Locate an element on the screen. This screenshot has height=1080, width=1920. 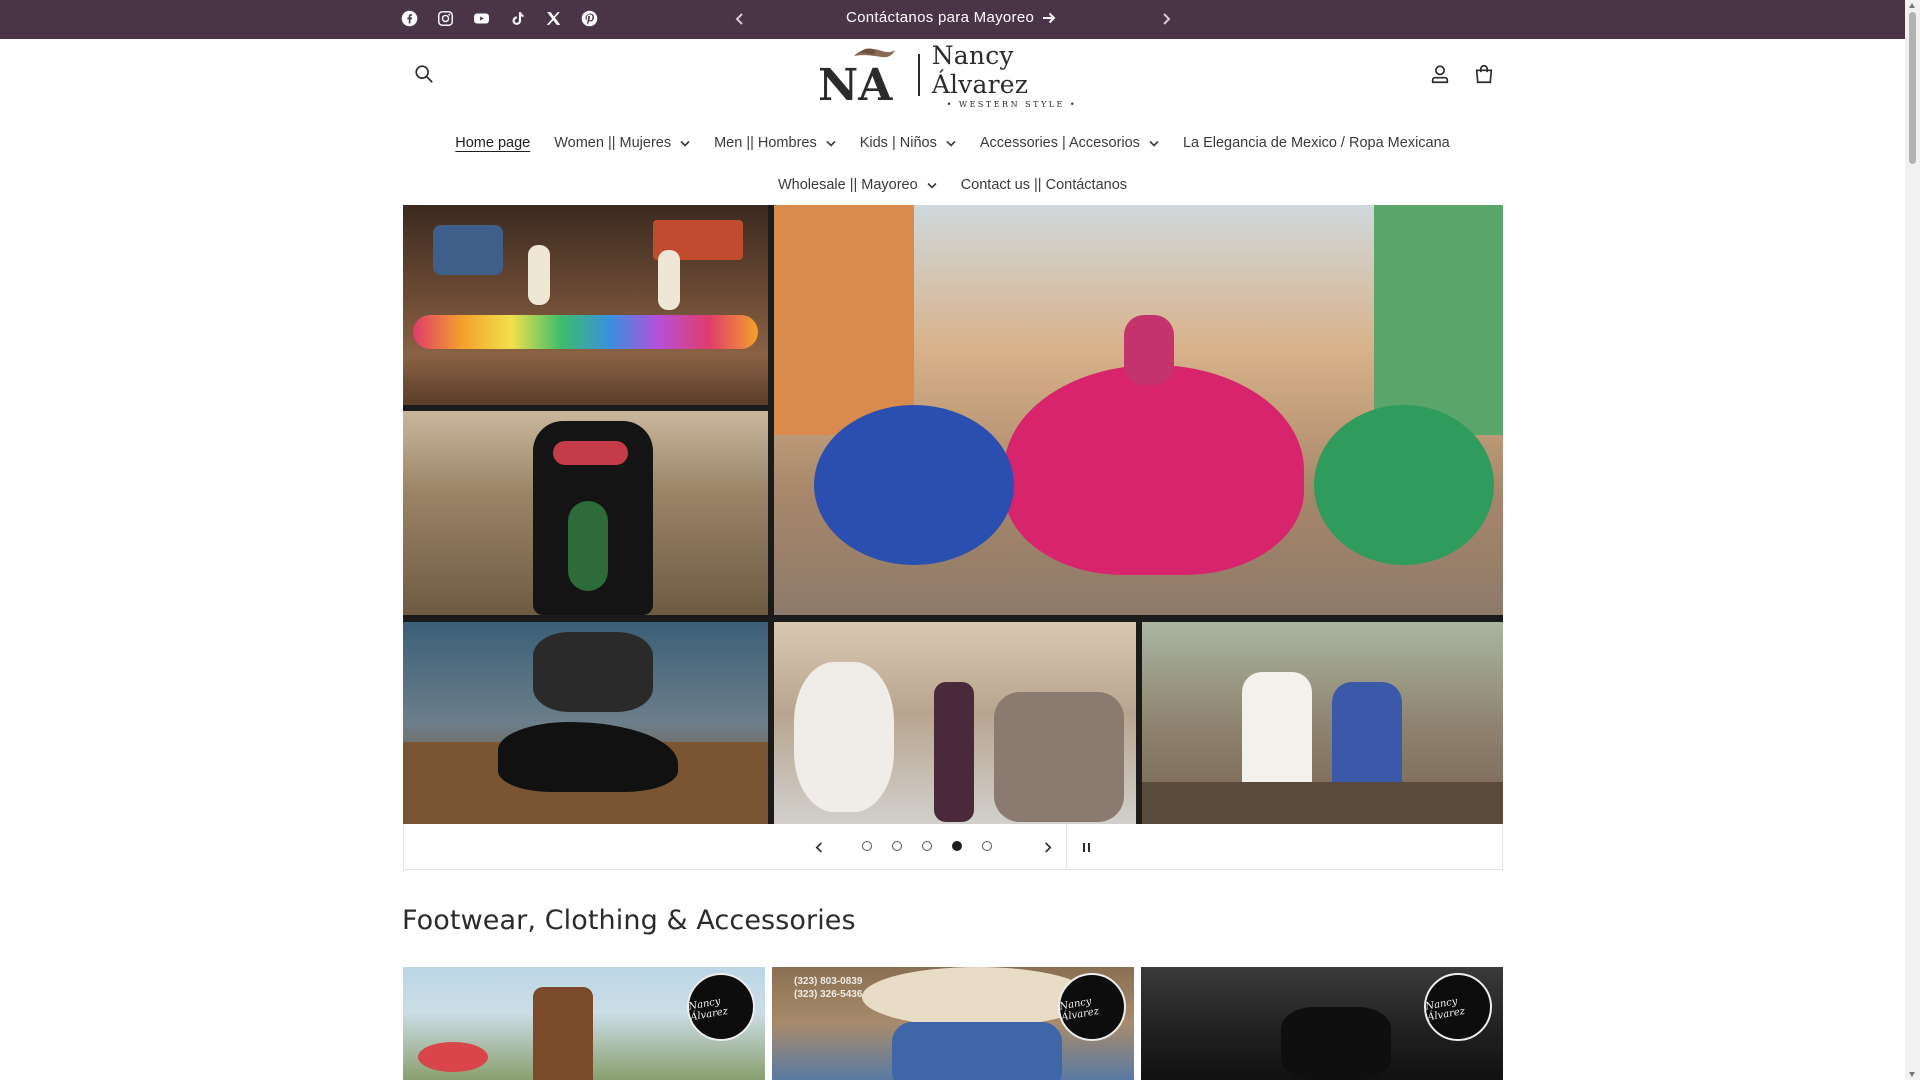
slideshow-pause-button is located at coordinates (1086, 847).